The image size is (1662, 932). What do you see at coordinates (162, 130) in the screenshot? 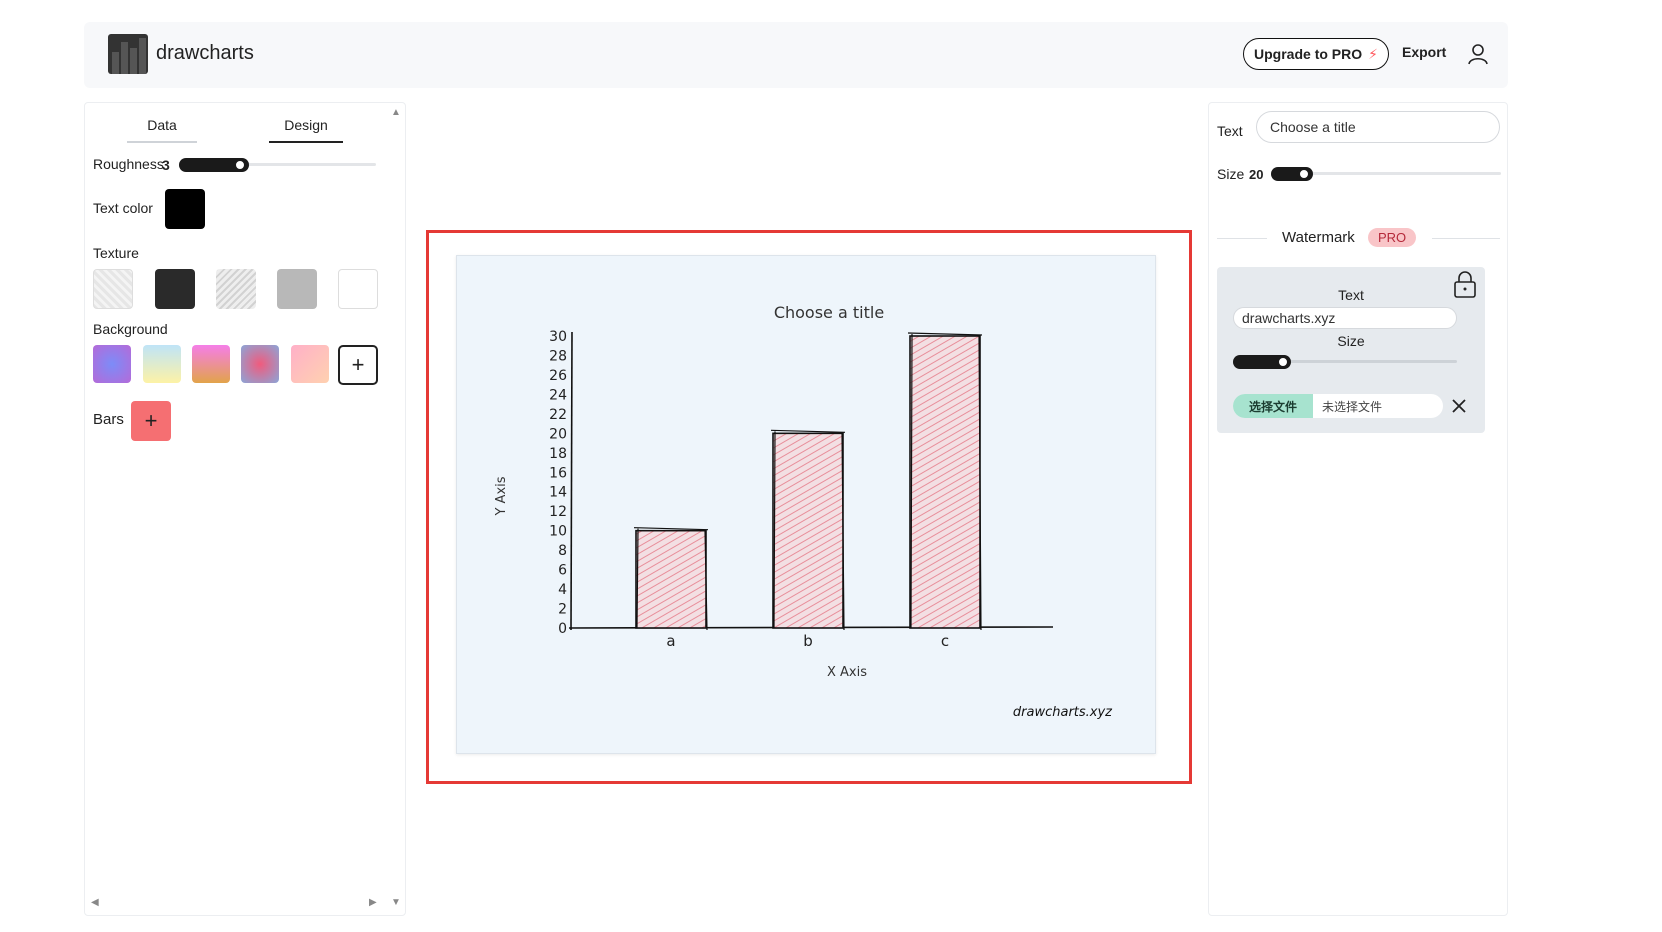
I see `tab-data: Data` at bounding box center [162, 130].